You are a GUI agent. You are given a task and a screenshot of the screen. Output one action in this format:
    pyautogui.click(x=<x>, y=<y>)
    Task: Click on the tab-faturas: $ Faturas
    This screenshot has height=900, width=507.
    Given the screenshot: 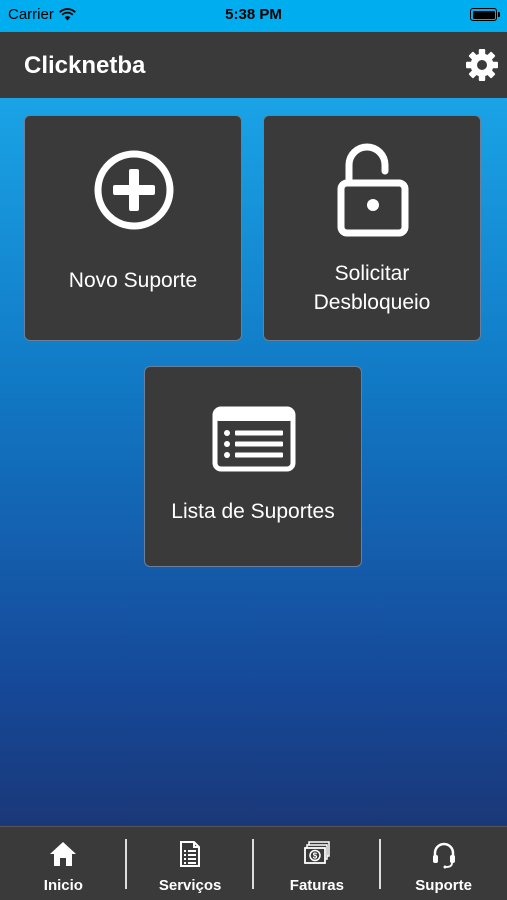 What is the action you would take?
    pyautogui.click(x=317, y=863)
    